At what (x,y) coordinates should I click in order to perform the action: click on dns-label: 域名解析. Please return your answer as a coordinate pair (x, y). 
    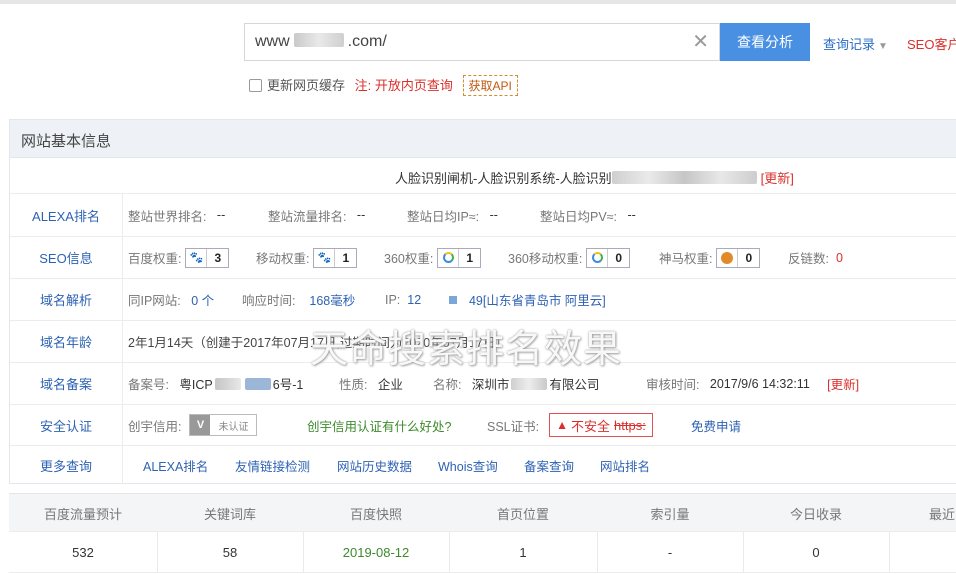
    Looking at the image, I should click on (66, 299).